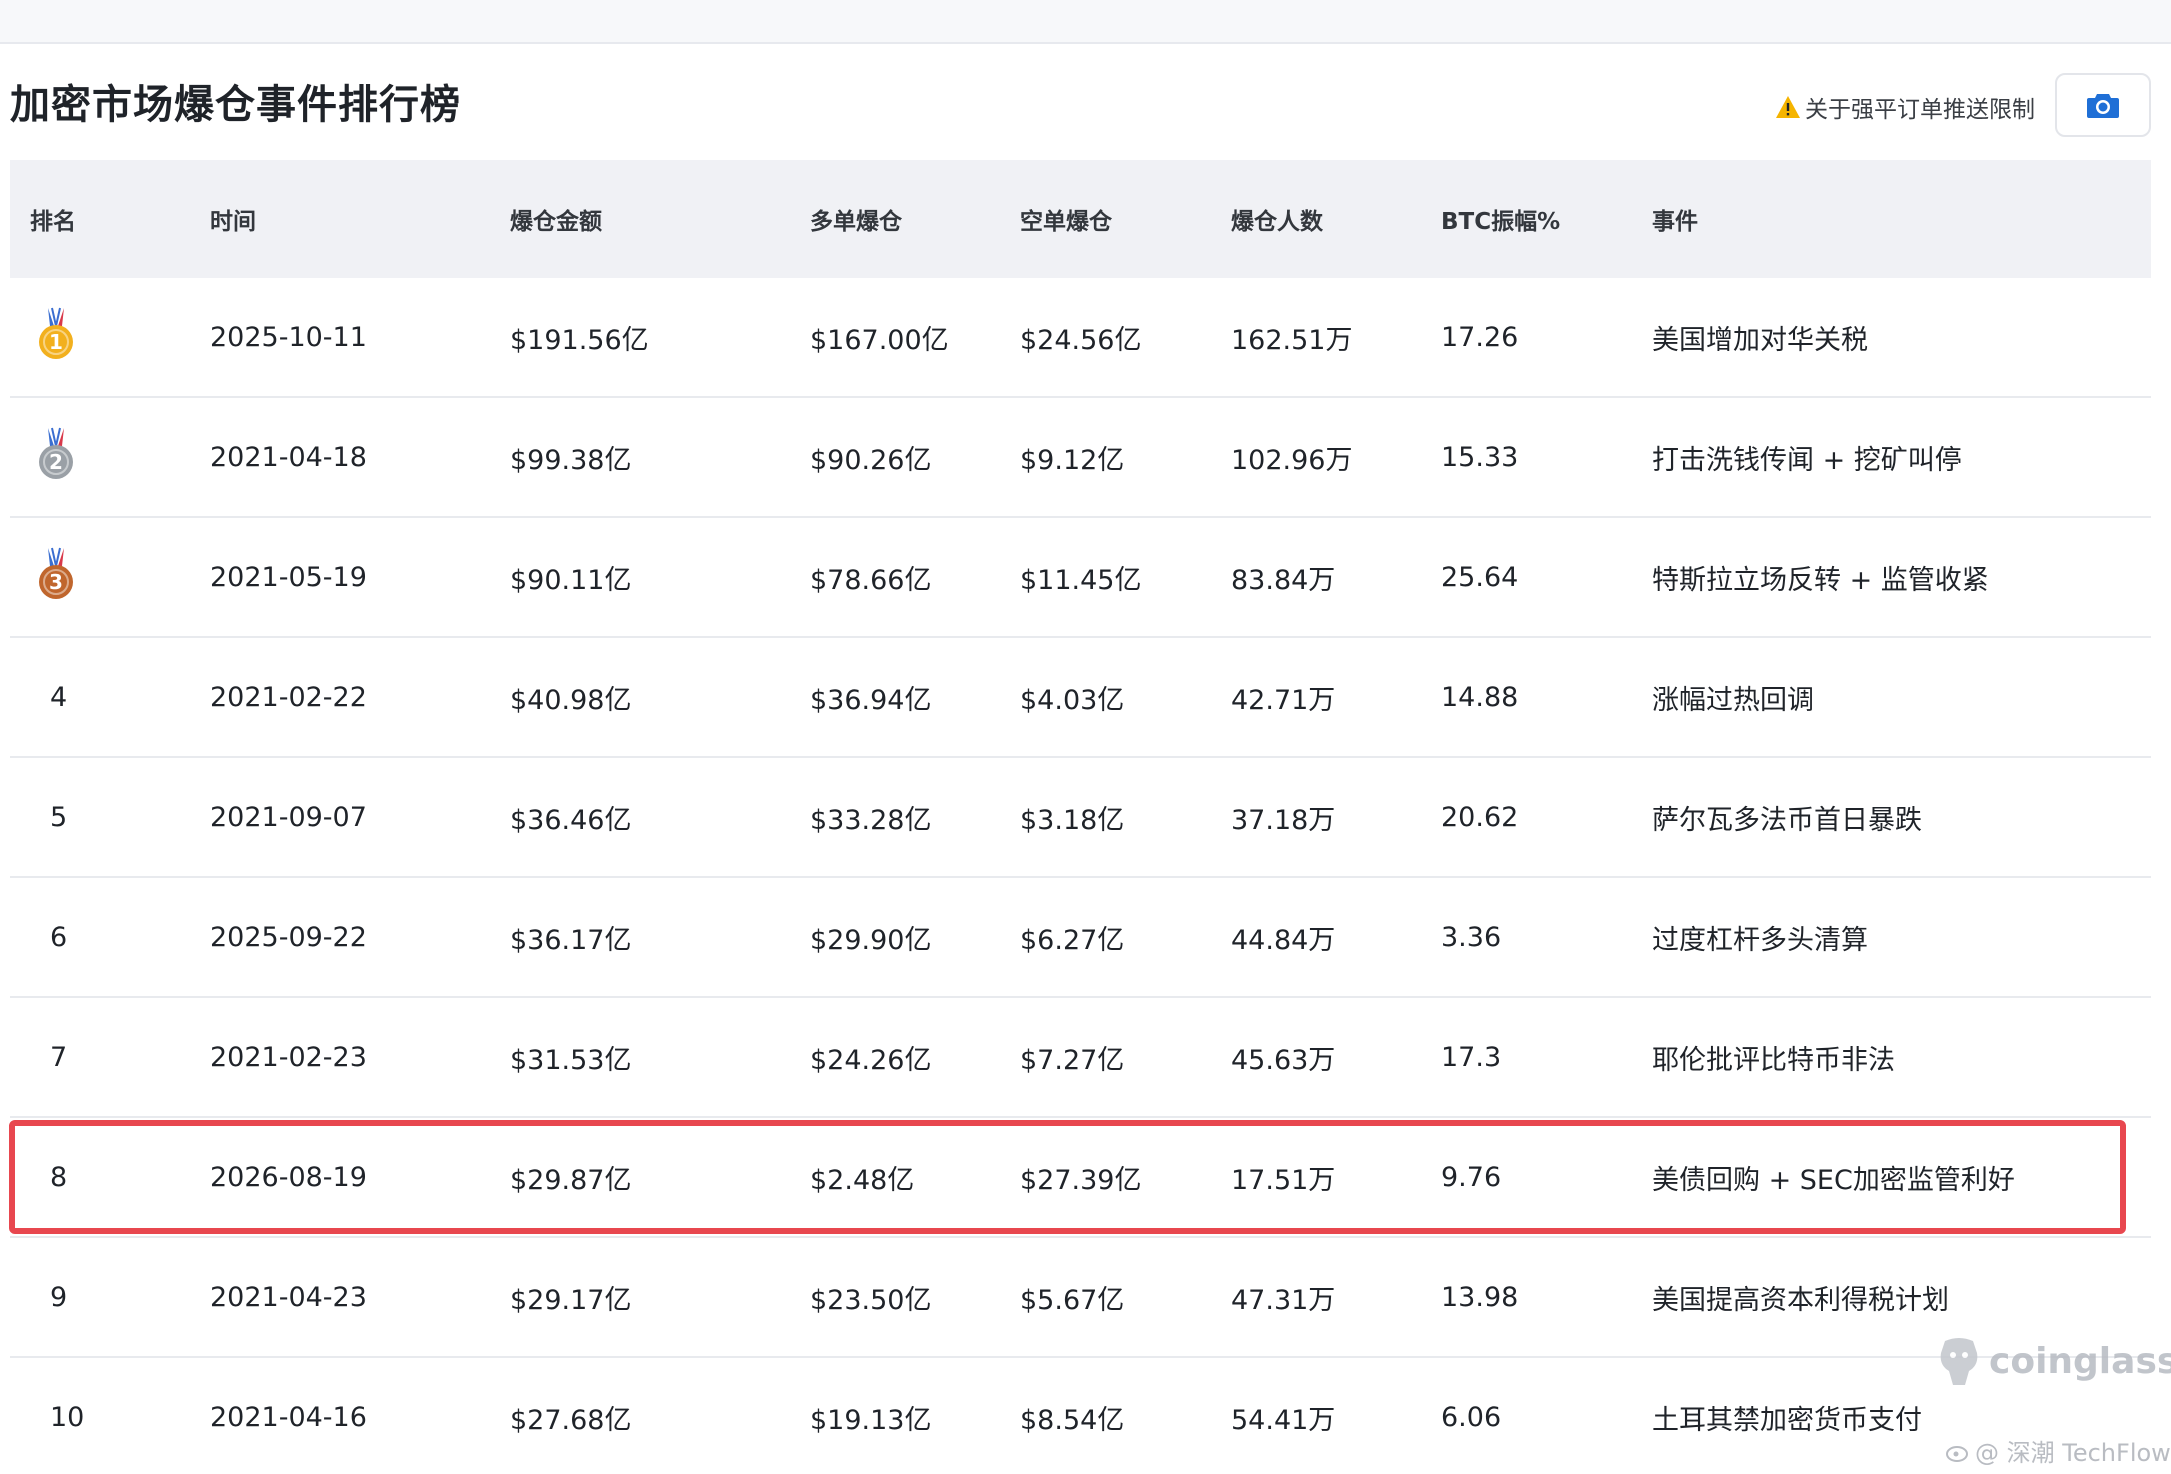 The height and width of the screenshot is (1474, 2171). Describe the element at coordinates (288, 817) in the screenshot. I see `date-cell: 2021-09-07` at that location.